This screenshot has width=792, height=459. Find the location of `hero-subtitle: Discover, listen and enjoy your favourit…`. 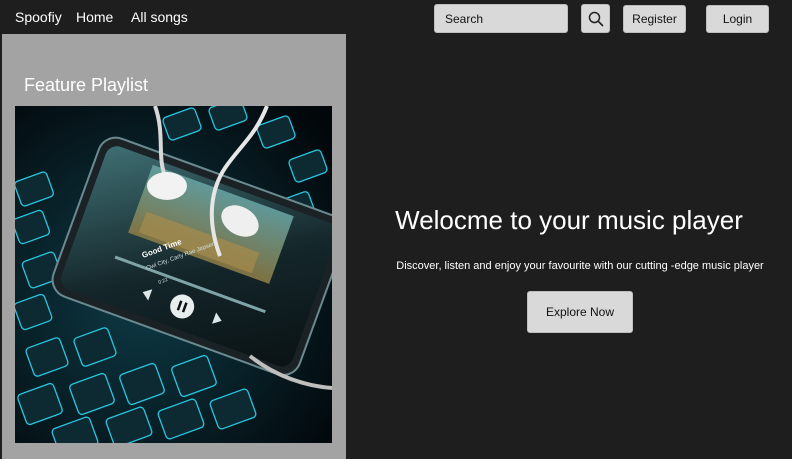

hero-subtitle: Discover, listen and enjoy your favourit… is located at coordinates (580, 266).